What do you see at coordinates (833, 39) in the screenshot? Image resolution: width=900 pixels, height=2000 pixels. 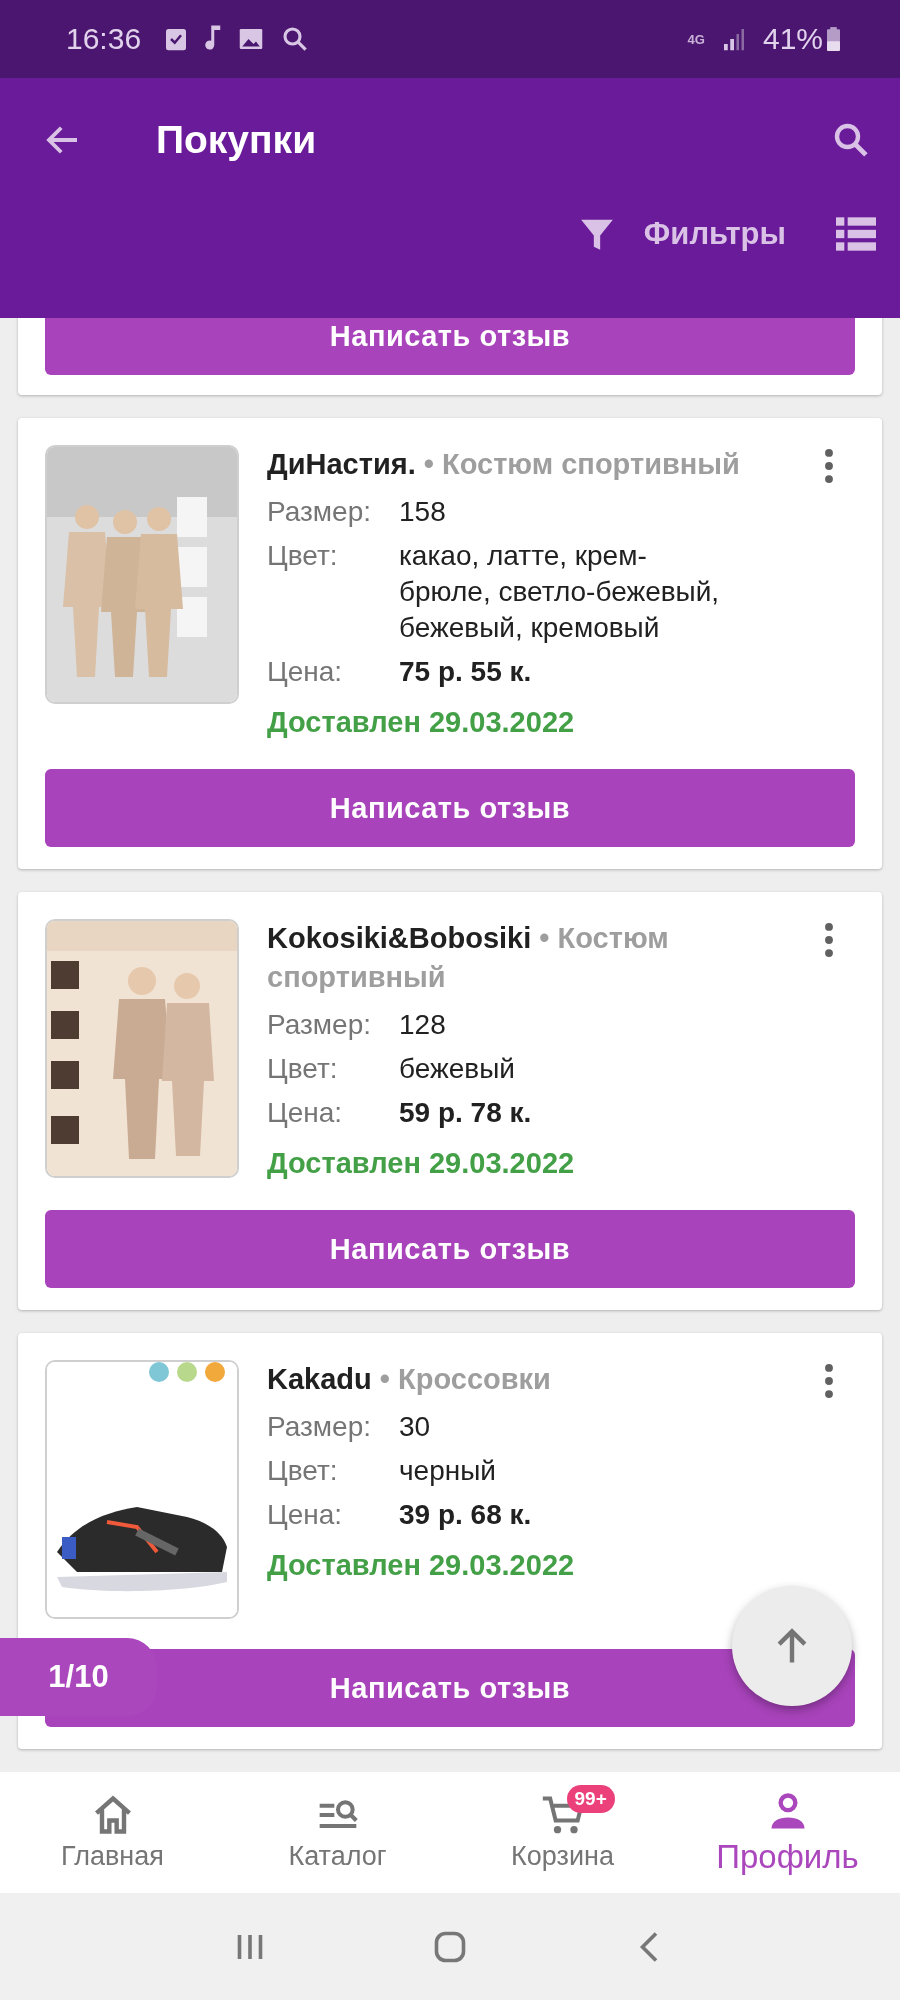 I see `battery-icon` at bounding box center [833, 39].